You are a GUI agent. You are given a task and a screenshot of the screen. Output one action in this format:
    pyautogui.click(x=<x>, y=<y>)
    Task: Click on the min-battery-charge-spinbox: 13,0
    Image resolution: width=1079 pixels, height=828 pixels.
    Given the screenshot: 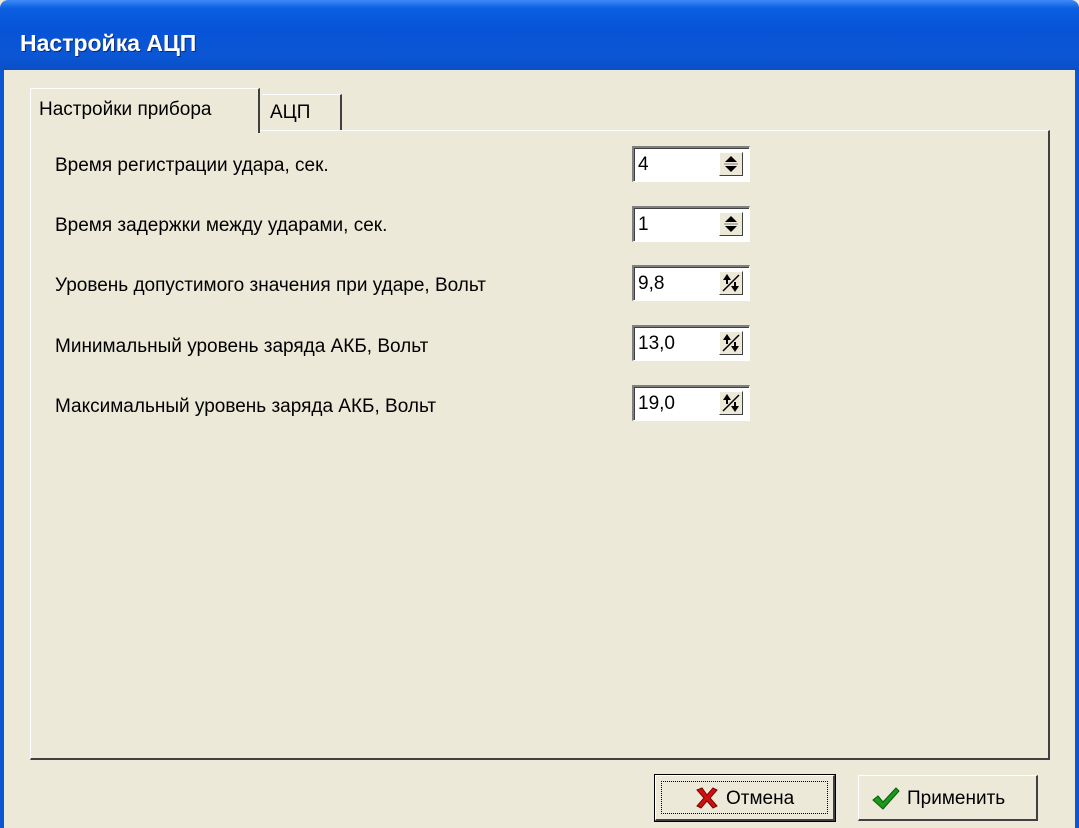 What is the action you would take?
    pyautogui.click(x=691, y=343)
    